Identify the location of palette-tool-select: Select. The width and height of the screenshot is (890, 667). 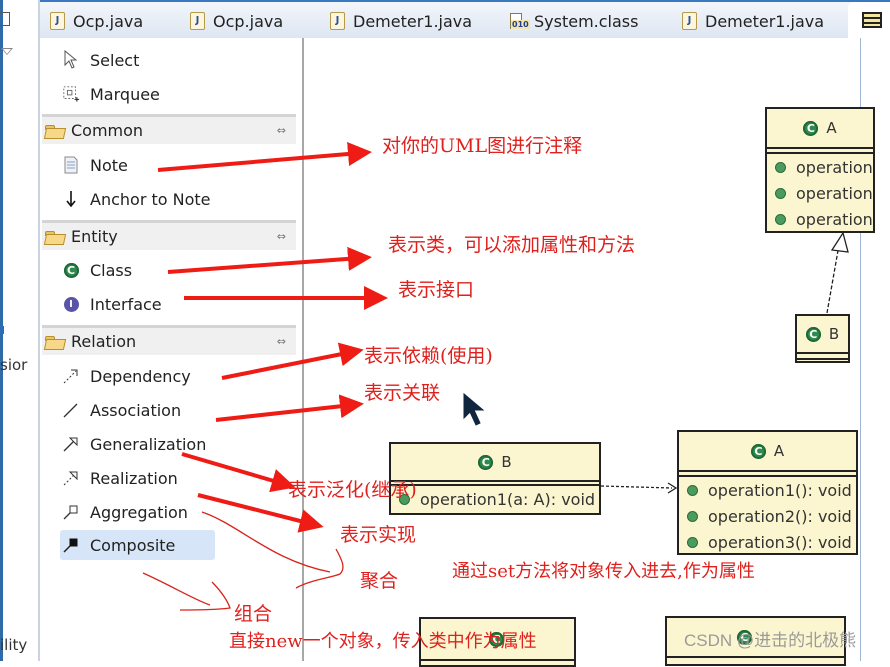
(100, 60).